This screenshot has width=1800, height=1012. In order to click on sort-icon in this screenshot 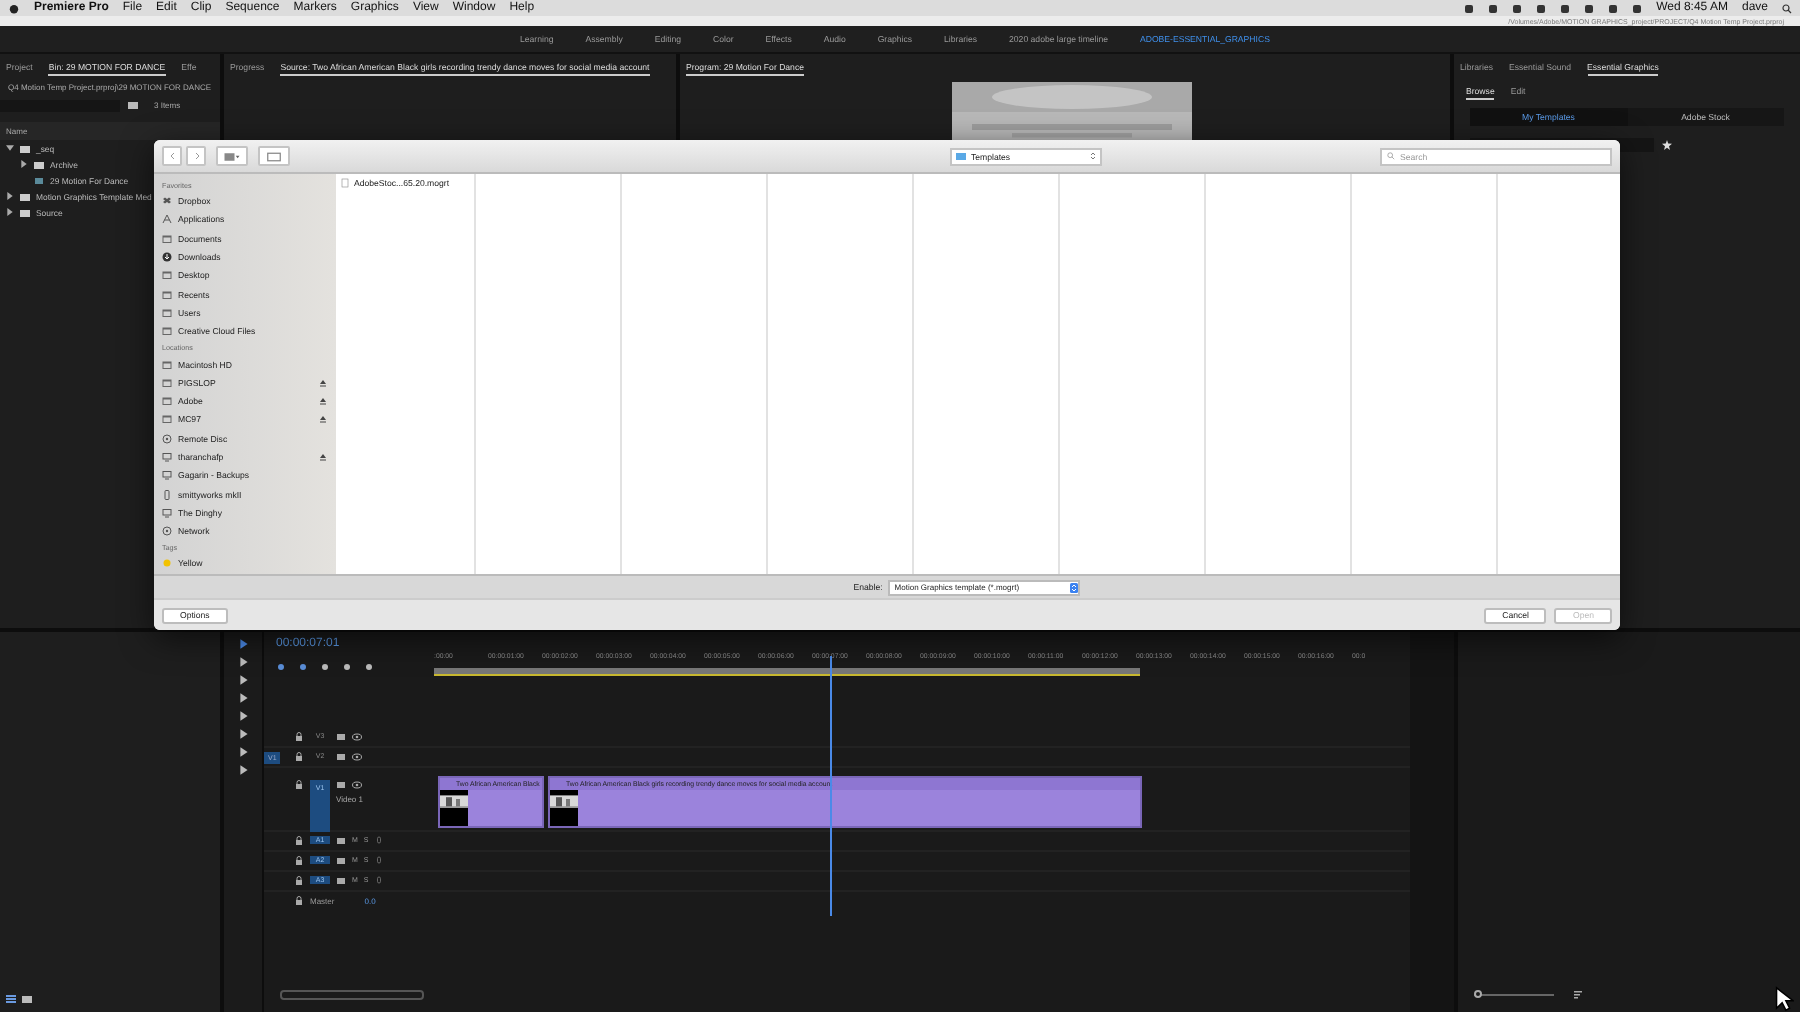, I will do `click(1579, 995)`.